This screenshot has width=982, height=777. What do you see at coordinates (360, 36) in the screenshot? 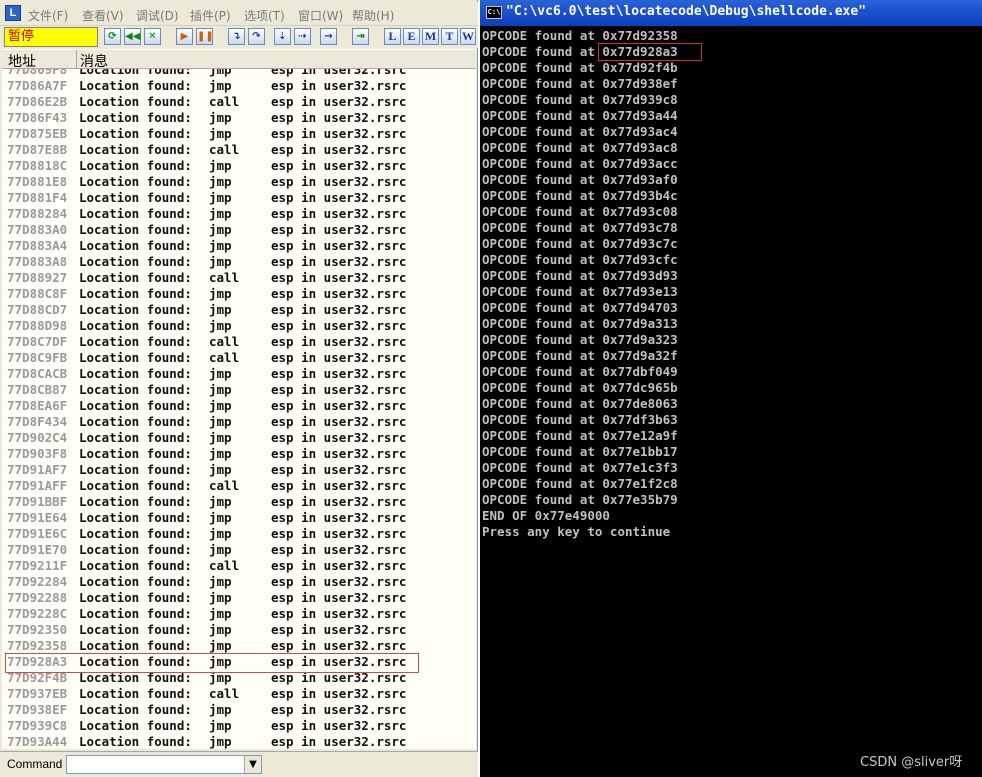
I see `go-to-icon: ⇥` at bounding box center [360, 36].